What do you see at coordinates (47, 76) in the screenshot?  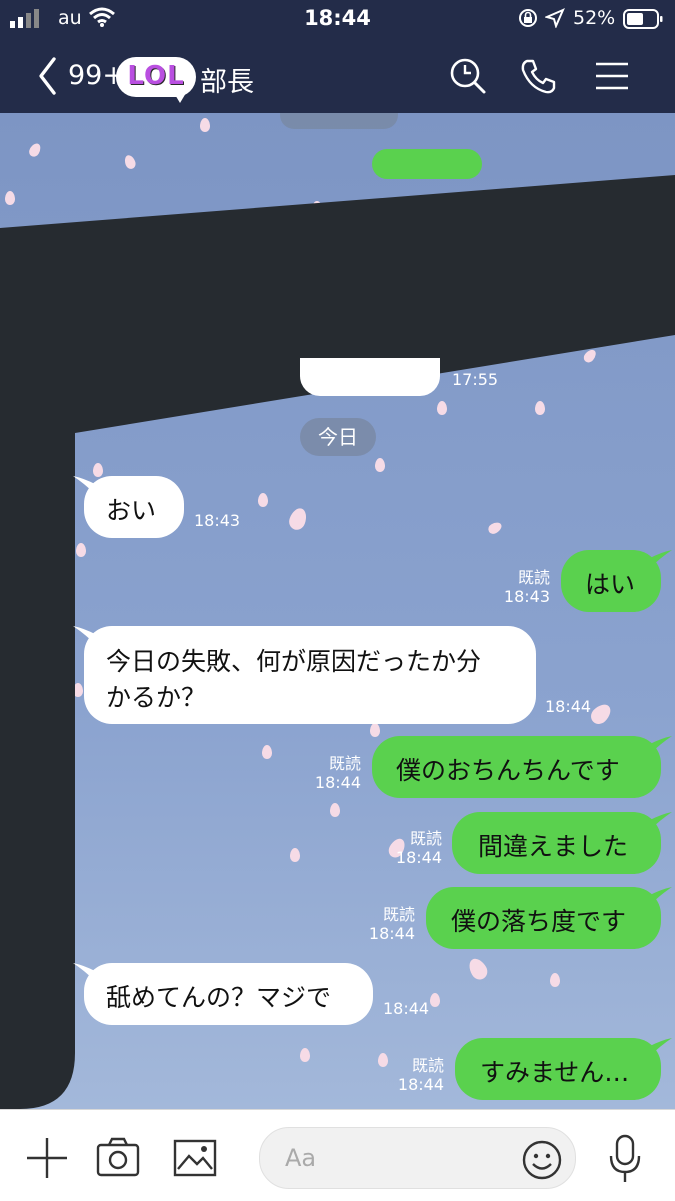 I see `back-chevron-icon` at bounding box center [47, 76].